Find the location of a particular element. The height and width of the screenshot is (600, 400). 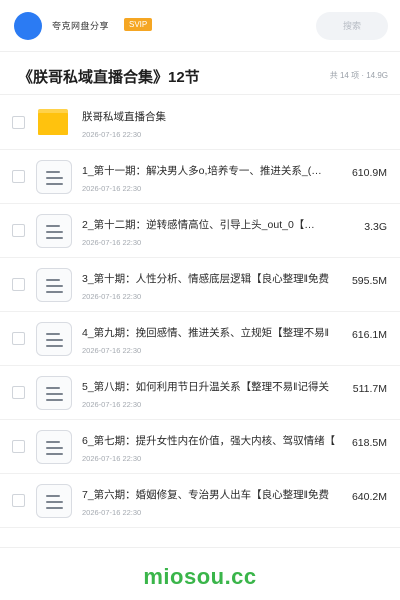

item-size: 511.7M is located at coordinates (368, 389).